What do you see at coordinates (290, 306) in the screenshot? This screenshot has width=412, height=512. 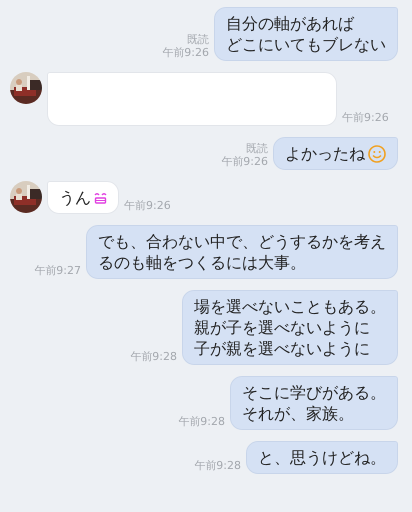 I see `message-text: 場を選べないこともある。` at bounding box center [290, 306].